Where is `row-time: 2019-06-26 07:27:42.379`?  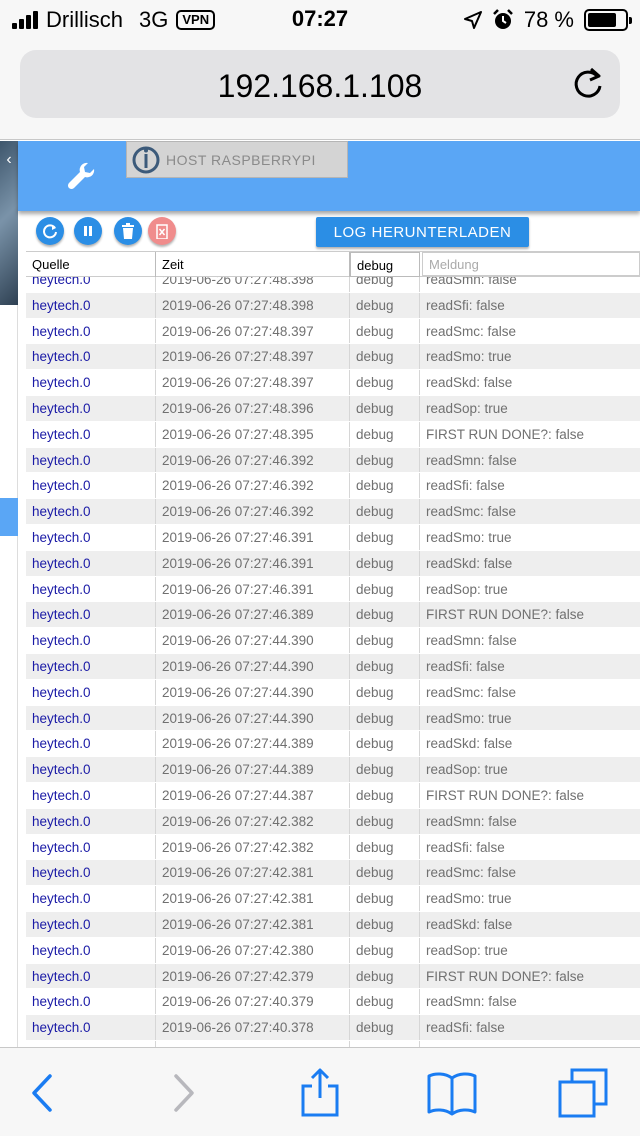 row-time: 2019-06-26 07:27:42.379 is located at coordinates (253, 976).